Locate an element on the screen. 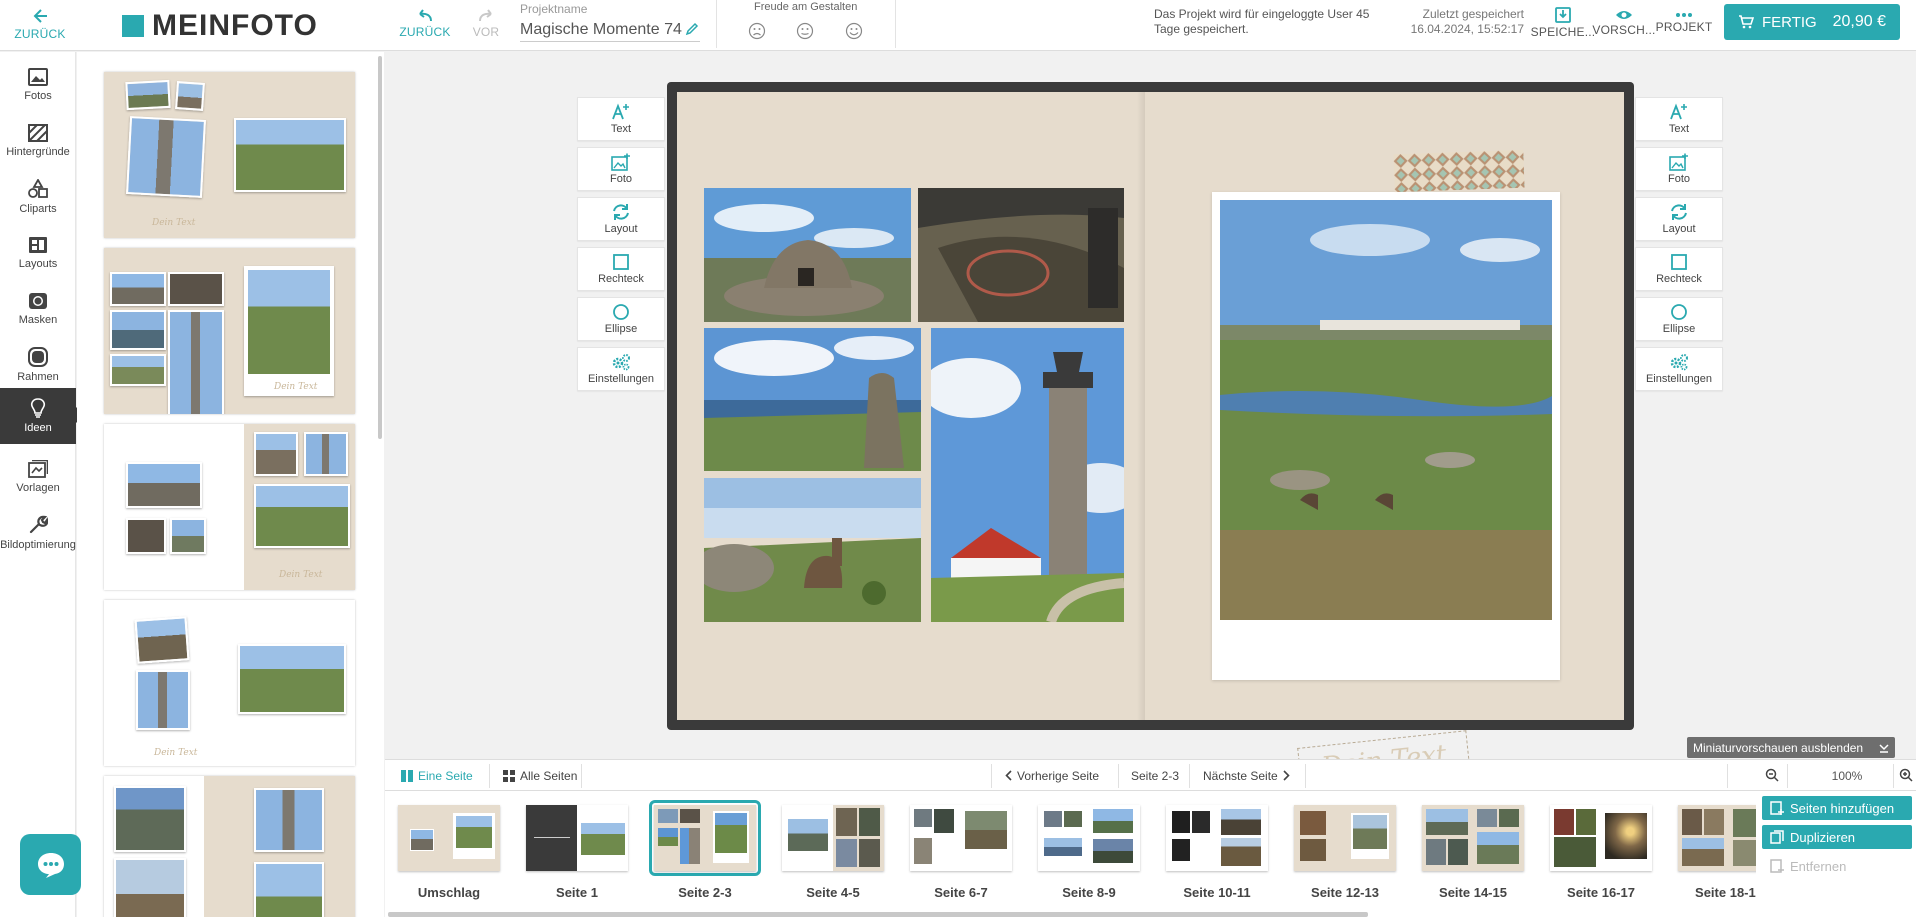  photo-lighthouse is located at coordinates (1027, 475).